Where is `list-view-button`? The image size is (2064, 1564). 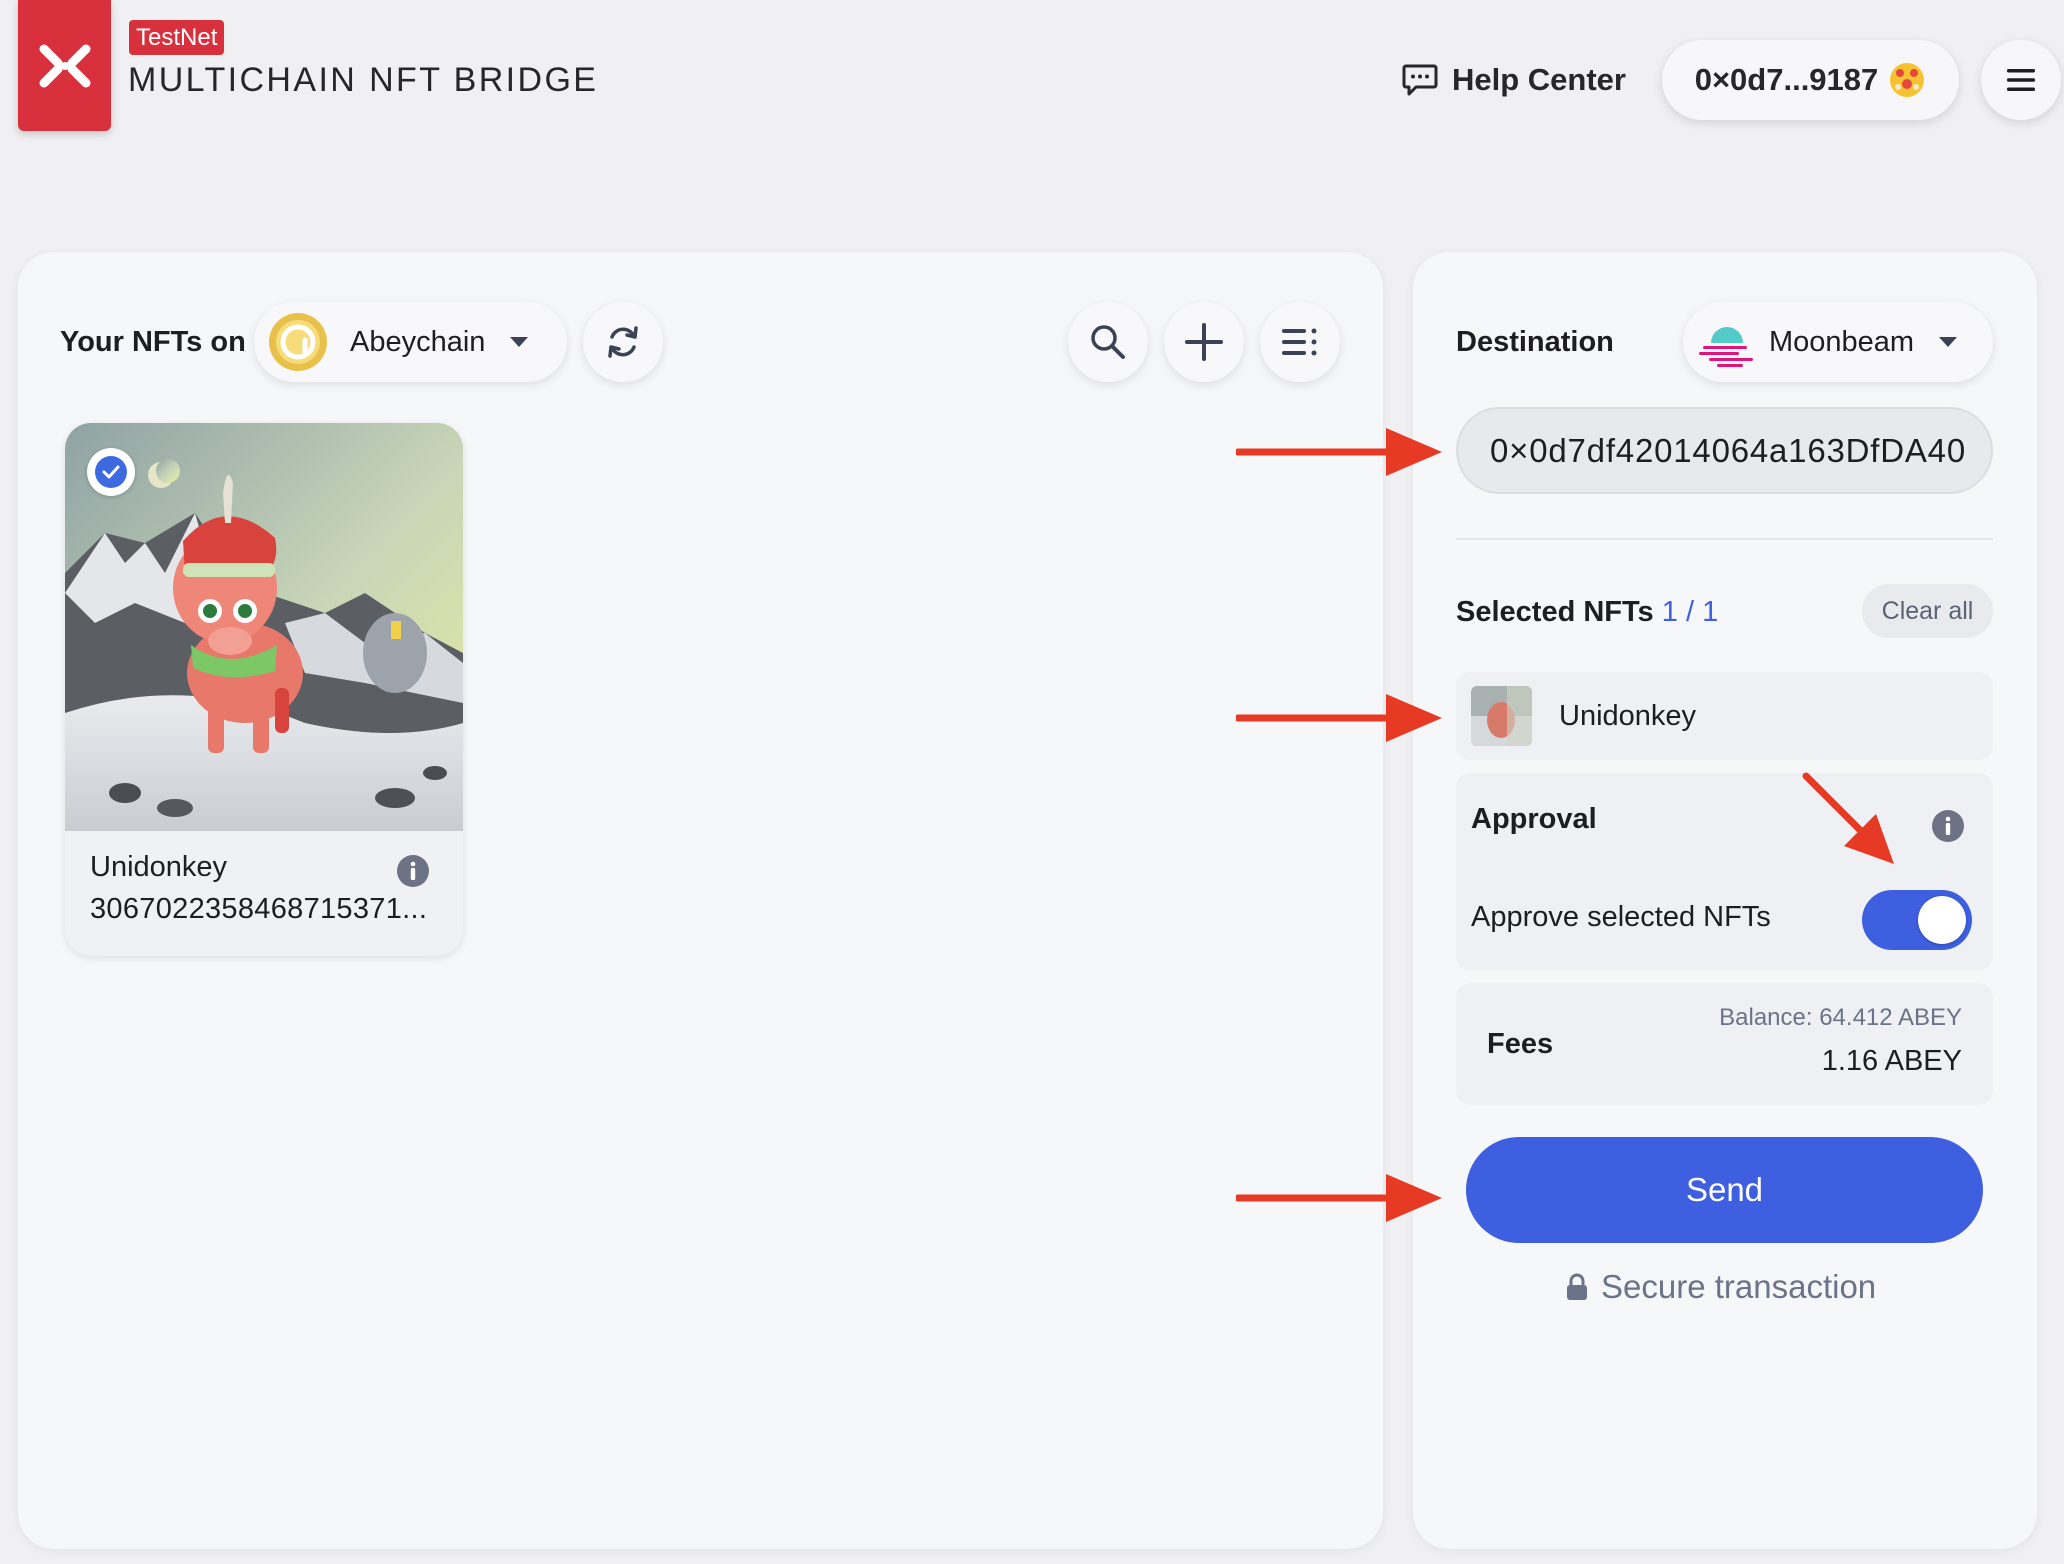
list-view-button is located at coordinates (1300, 342).